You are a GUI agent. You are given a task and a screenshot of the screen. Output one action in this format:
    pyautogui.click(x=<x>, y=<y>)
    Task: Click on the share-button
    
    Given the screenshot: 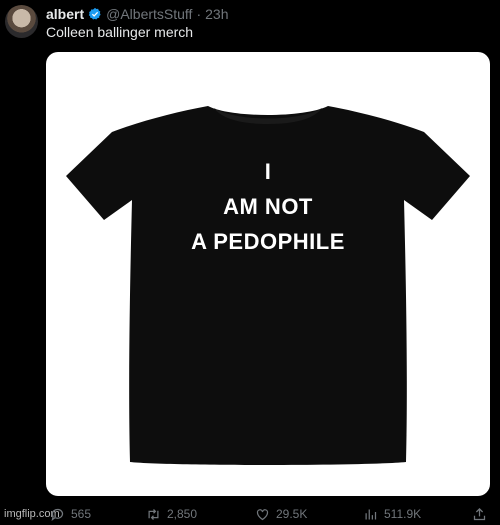 What is the action you would take?
    pyautogui.click(x=479, y=514)
    